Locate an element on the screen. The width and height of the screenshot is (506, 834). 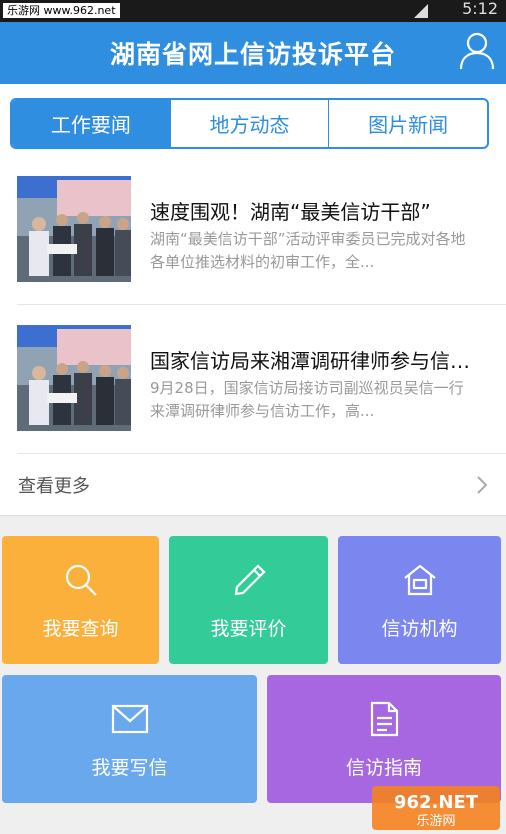
tab-local-news: 地方动态 is located at coordinates (250, 123).